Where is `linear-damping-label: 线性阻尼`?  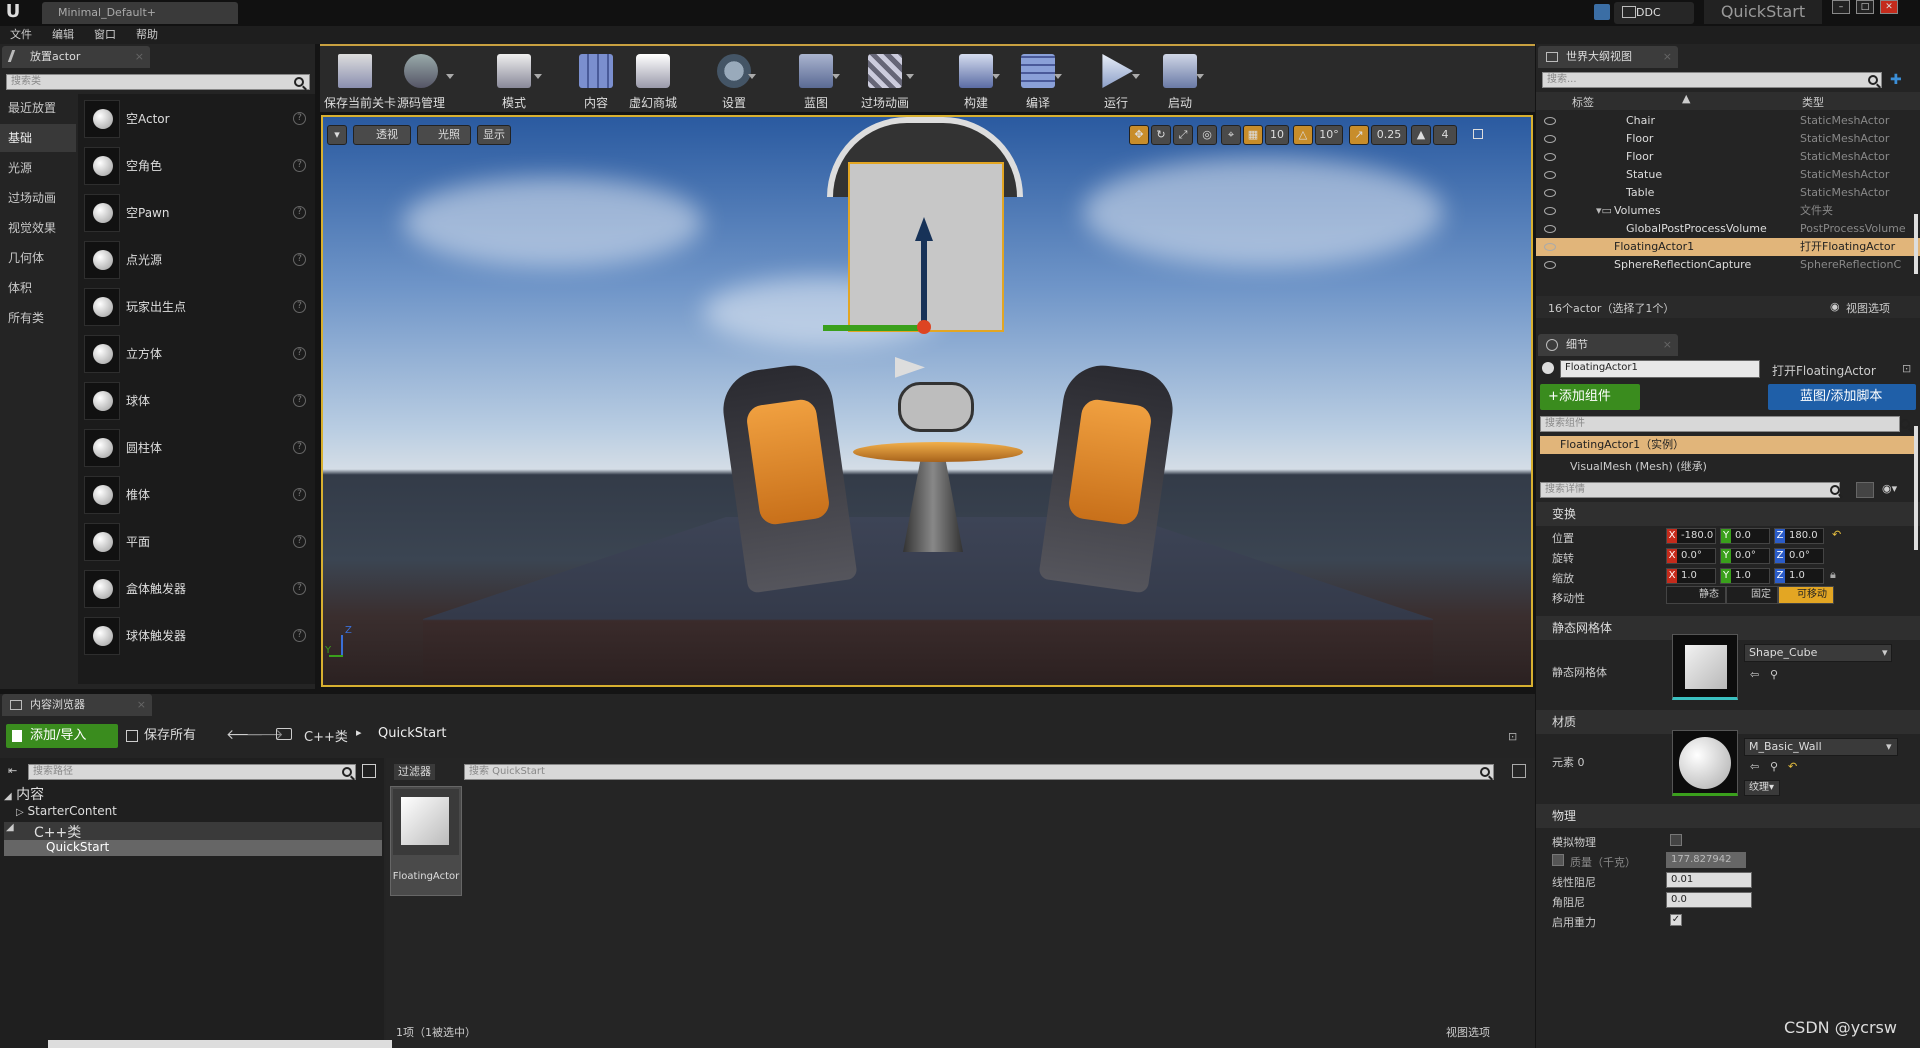 linear-damping-label: 线性阻尼 is located at coordinates (1574, 882).